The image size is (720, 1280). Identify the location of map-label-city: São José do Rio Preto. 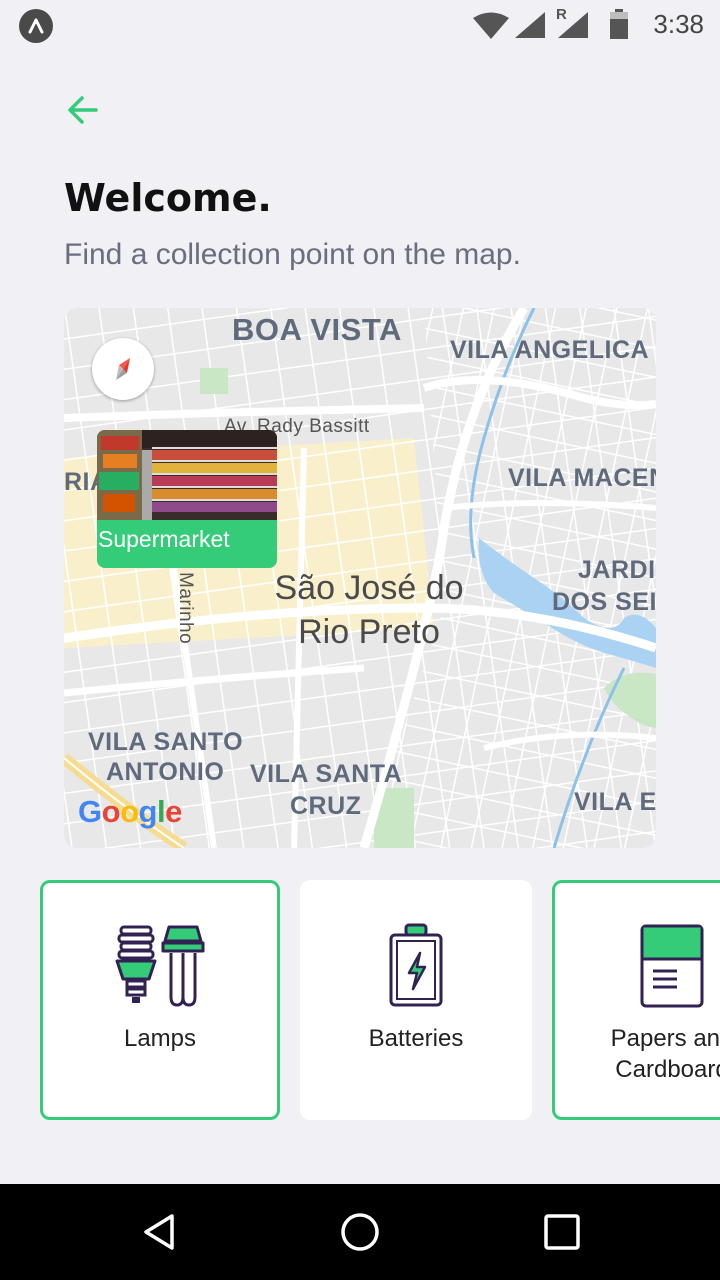
(369, 610).